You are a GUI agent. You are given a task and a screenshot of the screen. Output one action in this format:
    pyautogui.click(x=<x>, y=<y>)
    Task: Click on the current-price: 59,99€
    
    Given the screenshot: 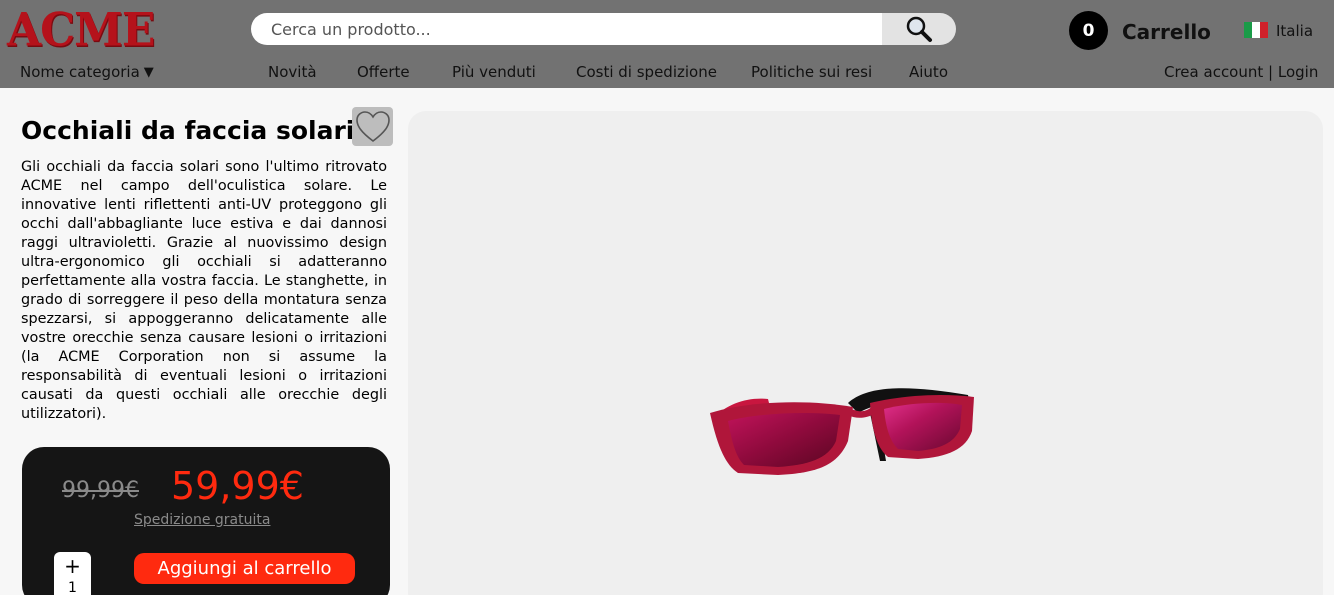 What is the action you would take?
    pyautogui.click(x=237, y=486)
    